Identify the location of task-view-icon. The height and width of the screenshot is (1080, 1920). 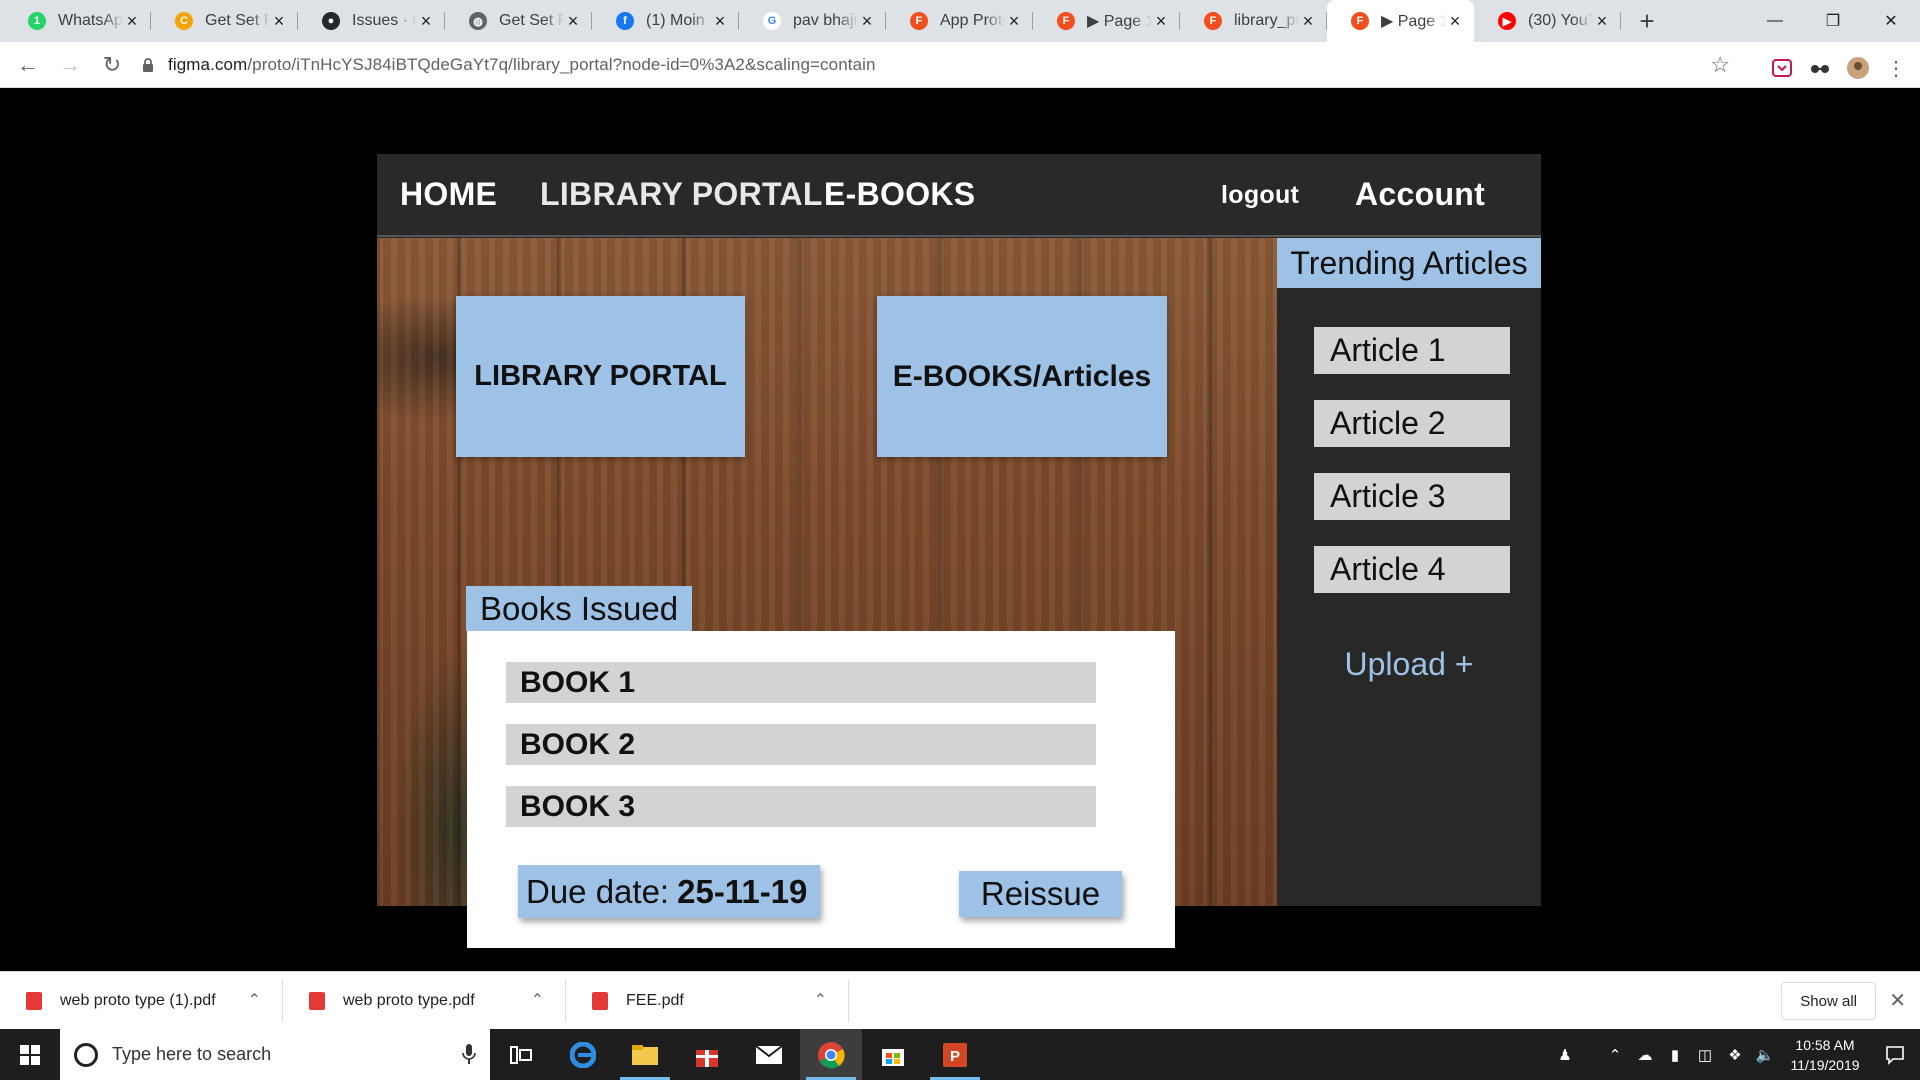
(521, 1054).